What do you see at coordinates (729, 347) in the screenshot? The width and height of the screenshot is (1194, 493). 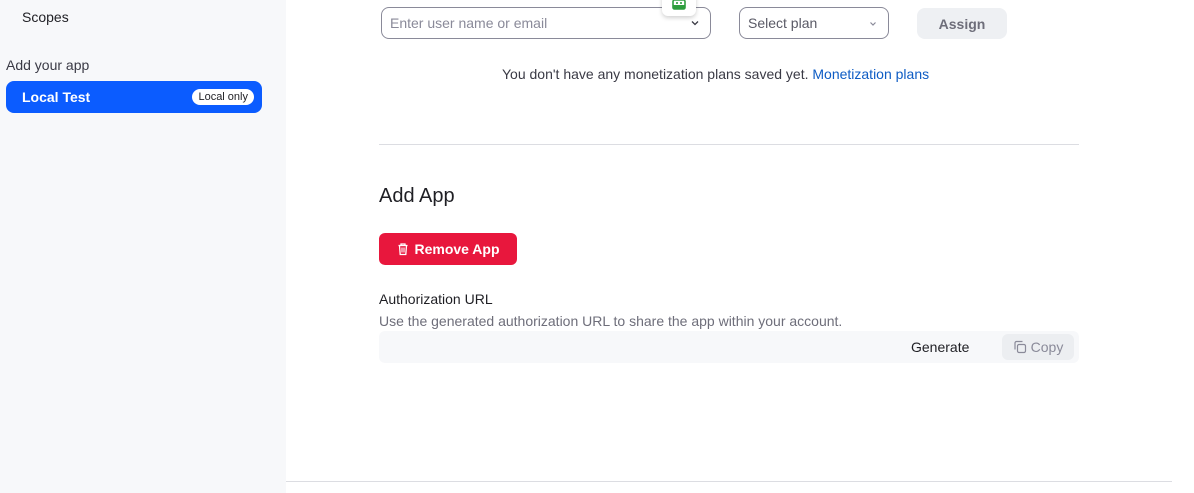 I see `authorization-url-field` at bounding box center [729, 347].